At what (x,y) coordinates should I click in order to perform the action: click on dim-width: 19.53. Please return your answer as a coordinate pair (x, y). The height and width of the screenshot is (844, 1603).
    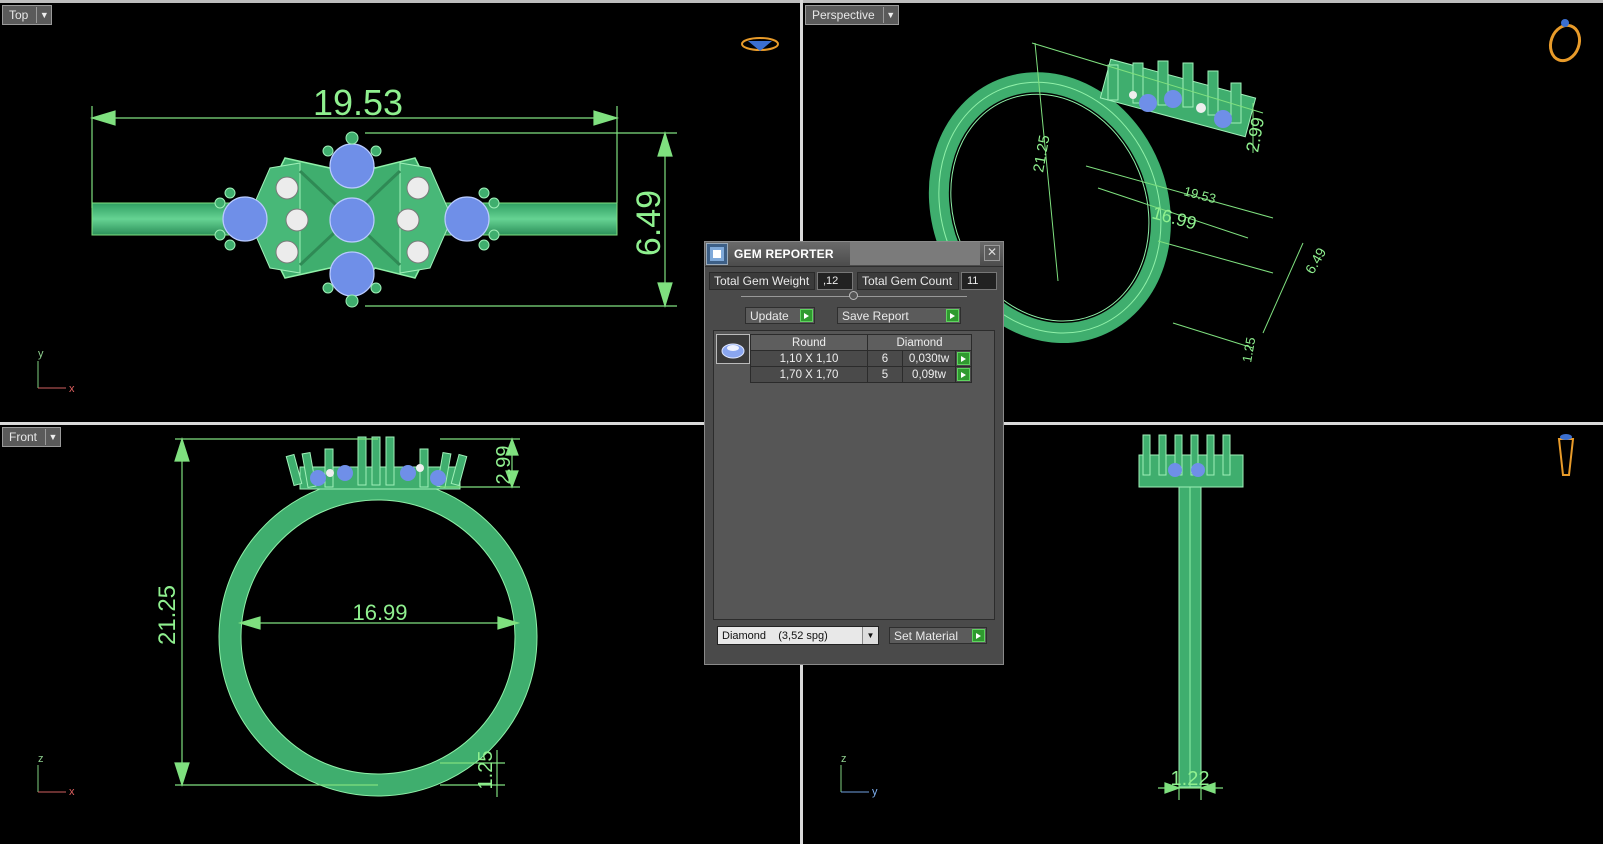
    Looking at the image, I should click on (358, 102).